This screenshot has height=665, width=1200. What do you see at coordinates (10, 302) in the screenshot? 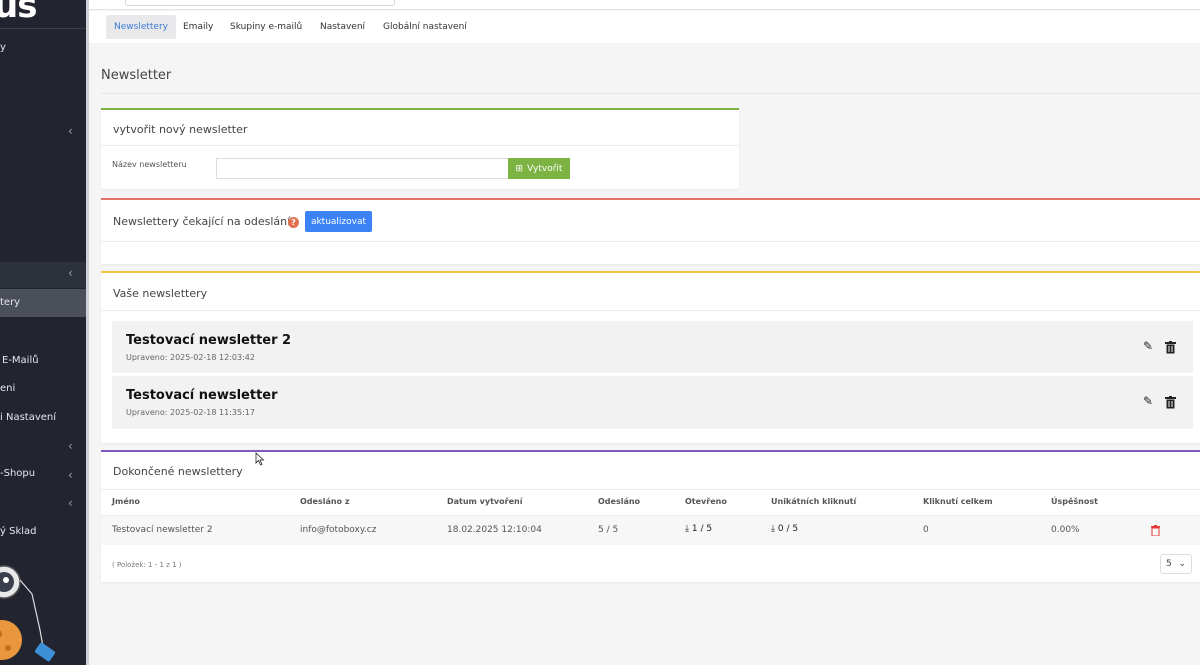
I see `sidebar-item-newslettery: tery` at bounding box center [10, 302].